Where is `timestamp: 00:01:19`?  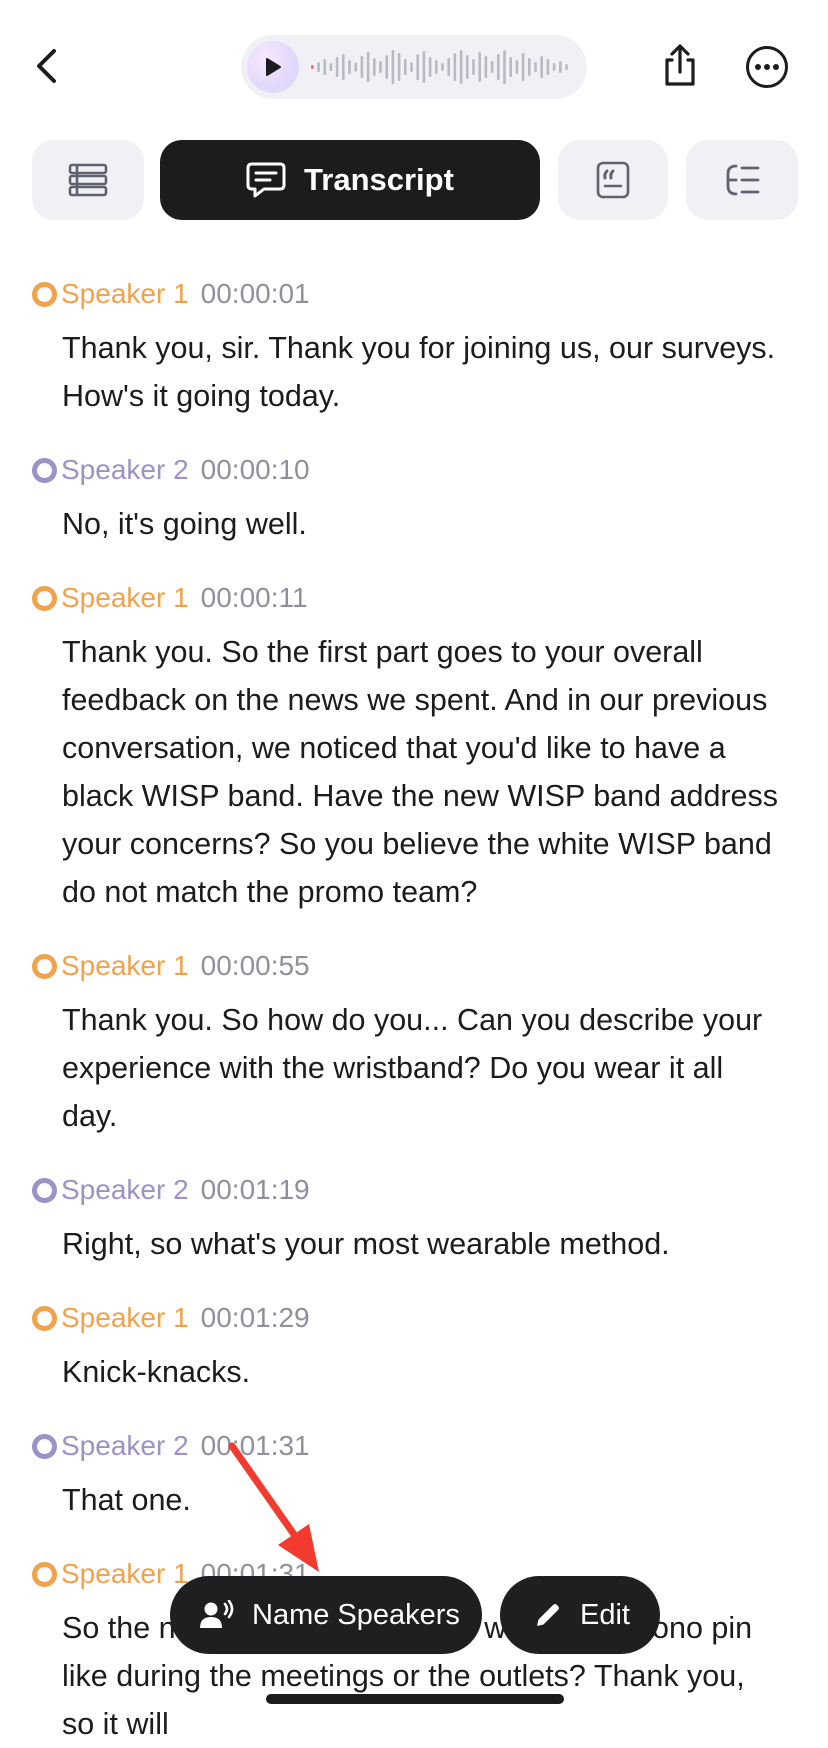
timestamp: 00:01:19 is located at coordinates (255, 1190).